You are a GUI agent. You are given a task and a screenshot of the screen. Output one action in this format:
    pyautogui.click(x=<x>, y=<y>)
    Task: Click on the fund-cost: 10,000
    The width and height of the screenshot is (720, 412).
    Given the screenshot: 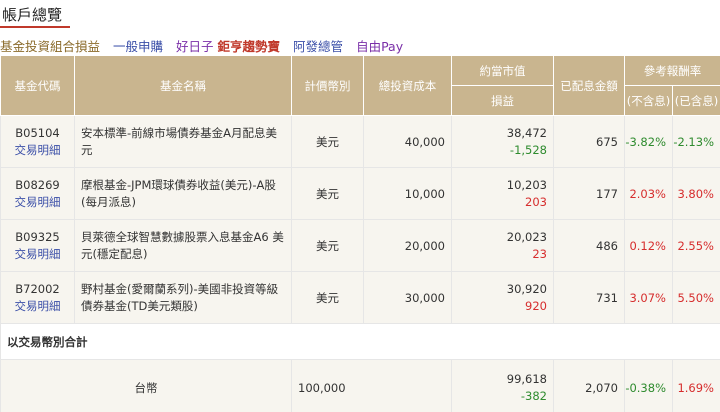 What is the action you would take?
    pyautogui.click(x=407, y=193)
    